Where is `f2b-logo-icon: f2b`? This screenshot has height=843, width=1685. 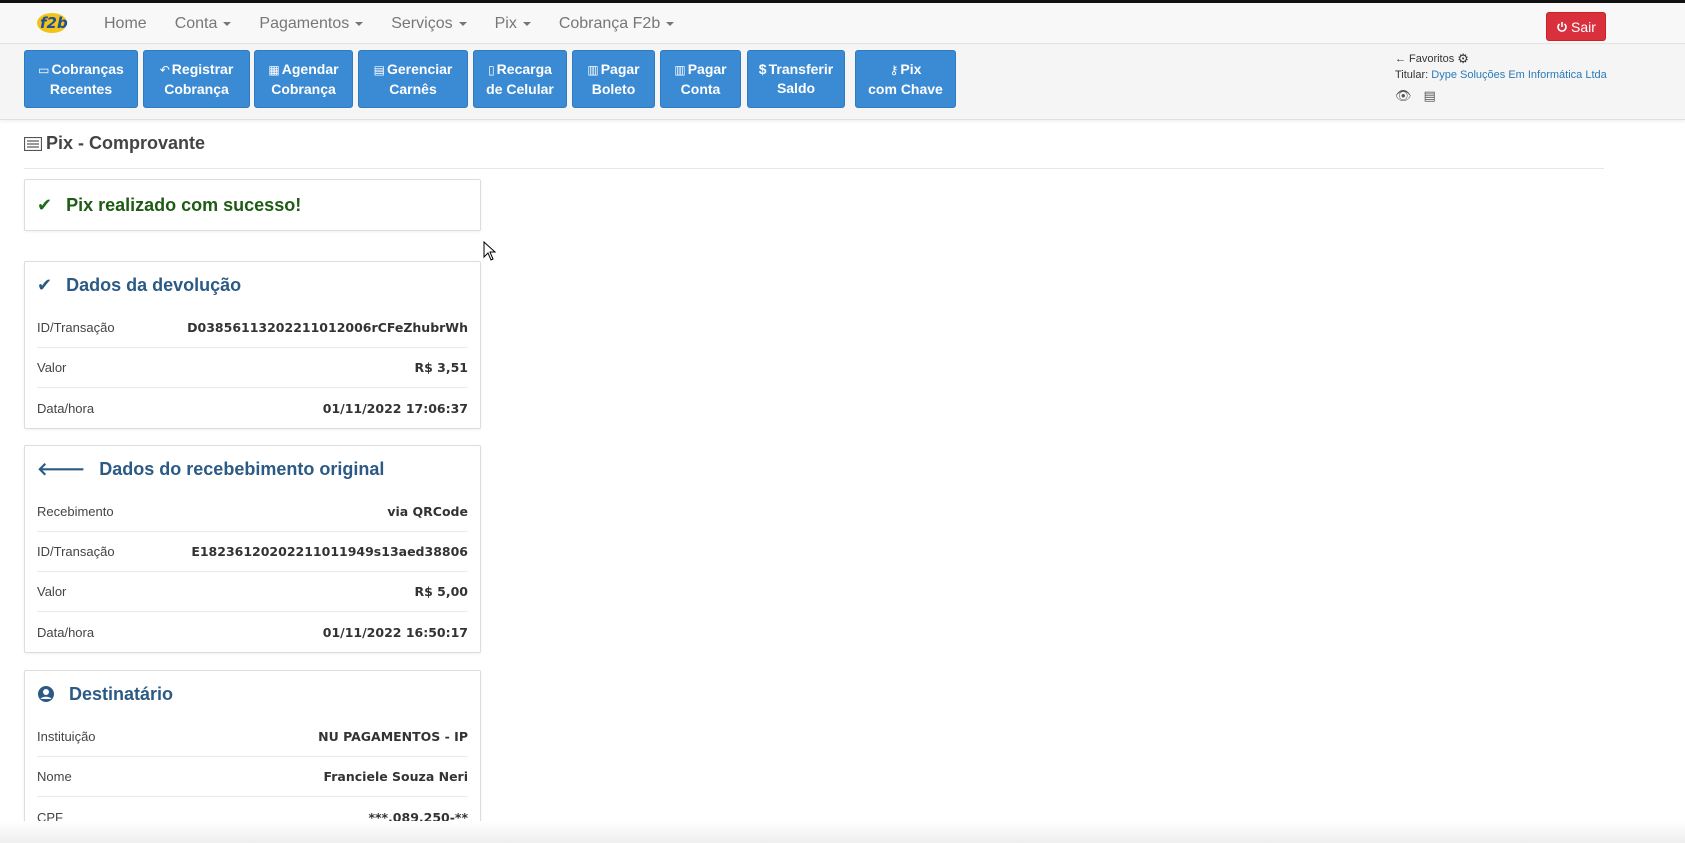 f2b-logo-icon: f2b is located at coordinates (52, 23).